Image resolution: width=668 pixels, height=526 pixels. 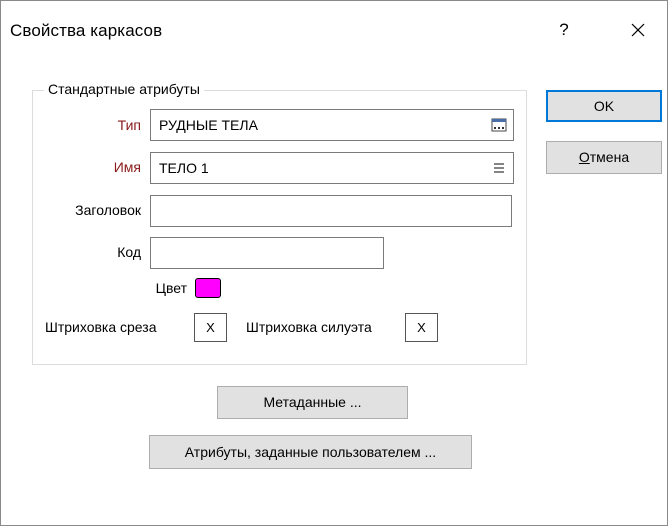 I want to click on close-button, so click(x=638, y=30).